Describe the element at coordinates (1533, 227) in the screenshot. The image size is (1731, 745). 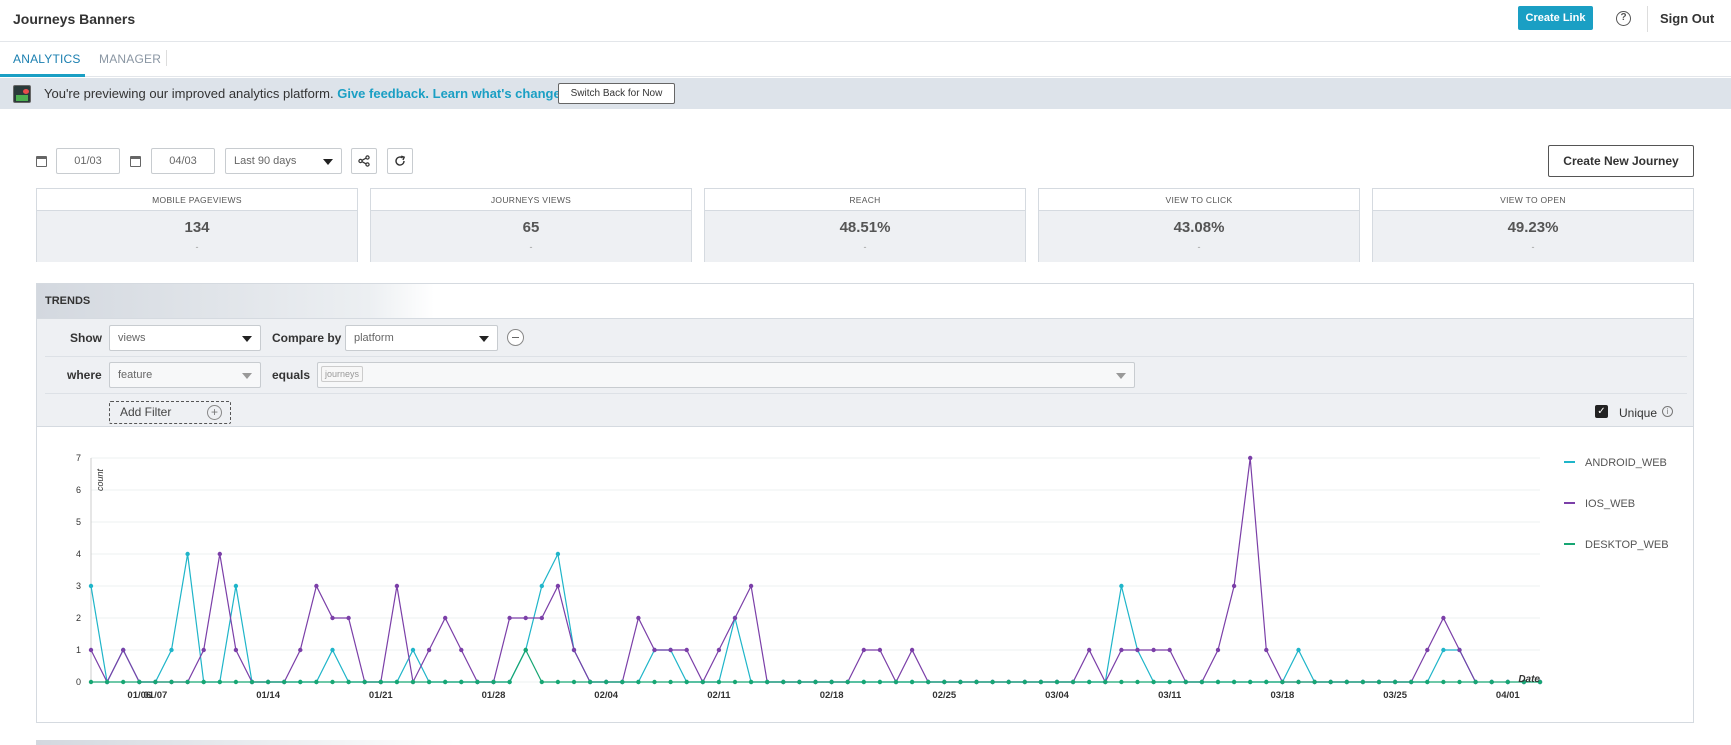
I see `stat-value: 49.23%` at that location.